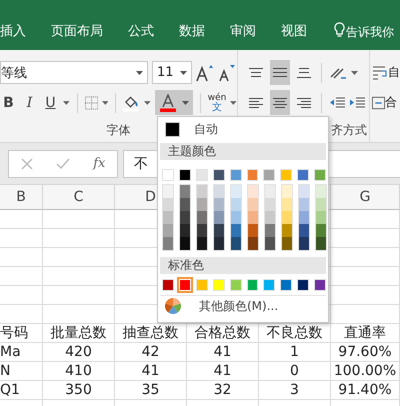 This screenshot has height=406, width=400. What do you see at coordinates (29, 102) in the screenshot?
I see `italic-button: I` at bounding box center [29, 102].